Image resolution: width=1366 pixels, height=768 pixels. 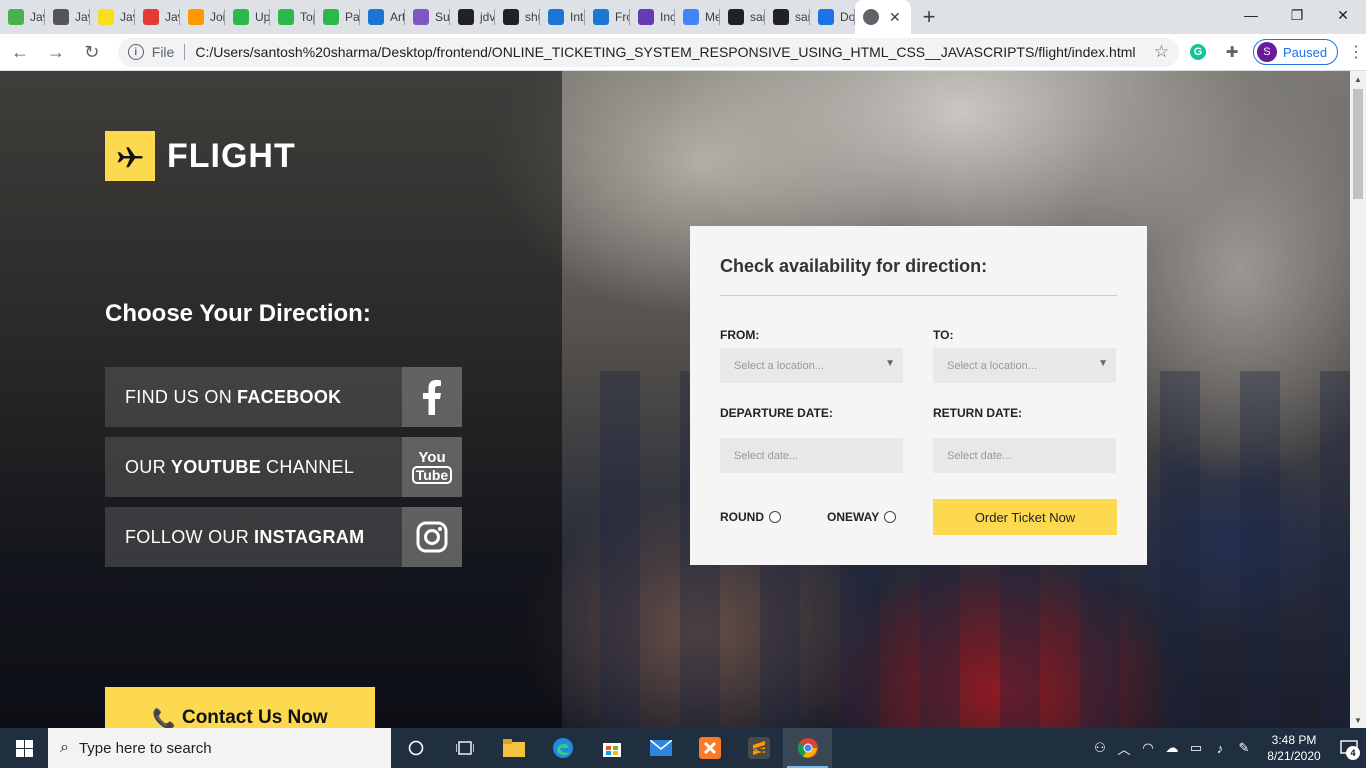 I want to click on page-scrollbar: ▲ ▼, so click(x=1358, y=399).